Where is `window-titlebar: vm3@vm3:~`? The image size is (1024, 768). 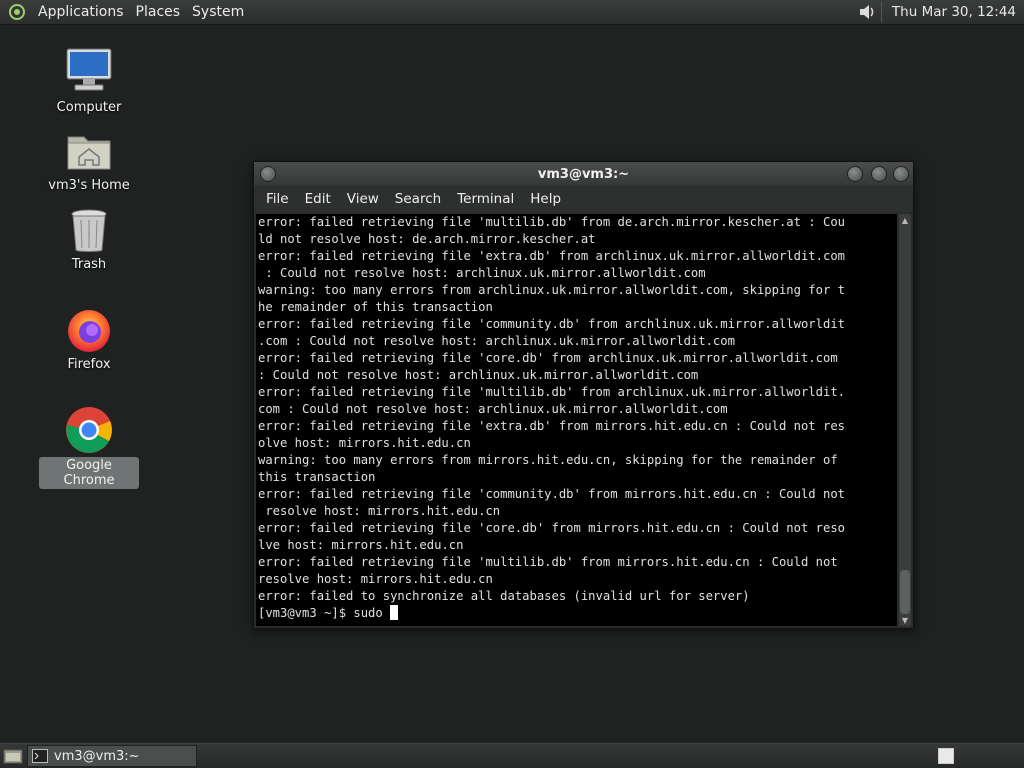 window-titlebar: vm3@vm3:~ is located at coordinates (583, 174).